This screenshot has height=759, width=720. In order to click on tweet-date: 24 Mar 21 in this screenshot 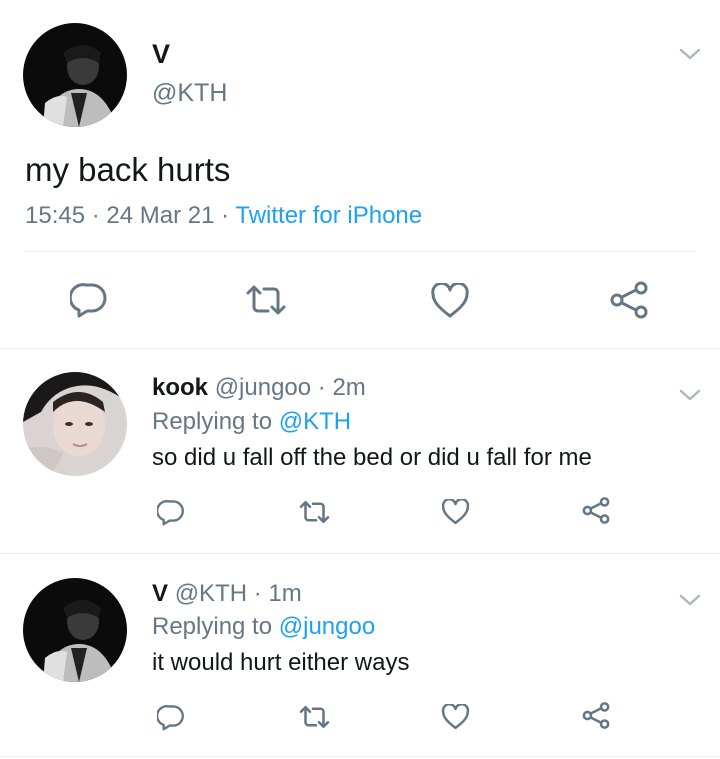, I will do `click(160, 215)`.